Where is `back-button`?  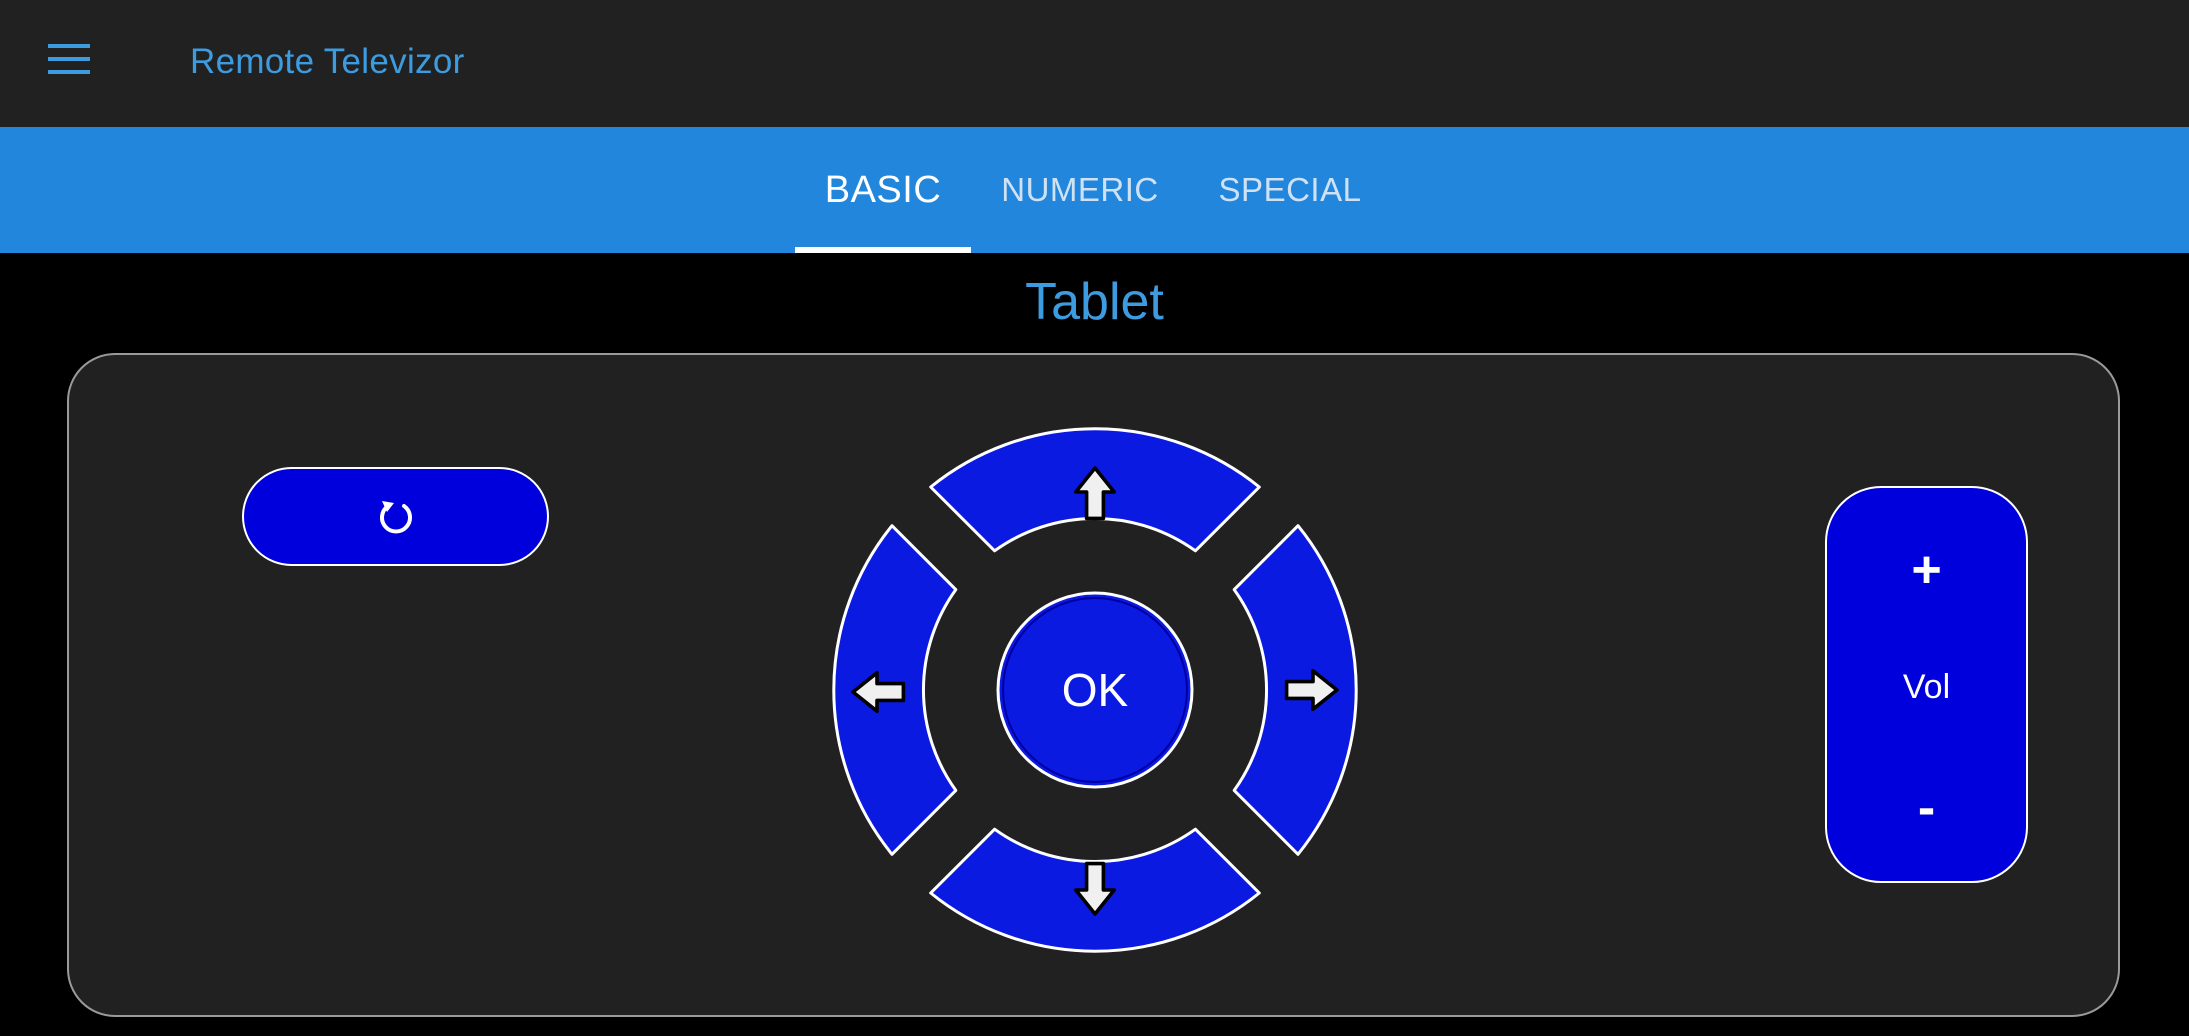 back-button is located at coordinates (395, 516).